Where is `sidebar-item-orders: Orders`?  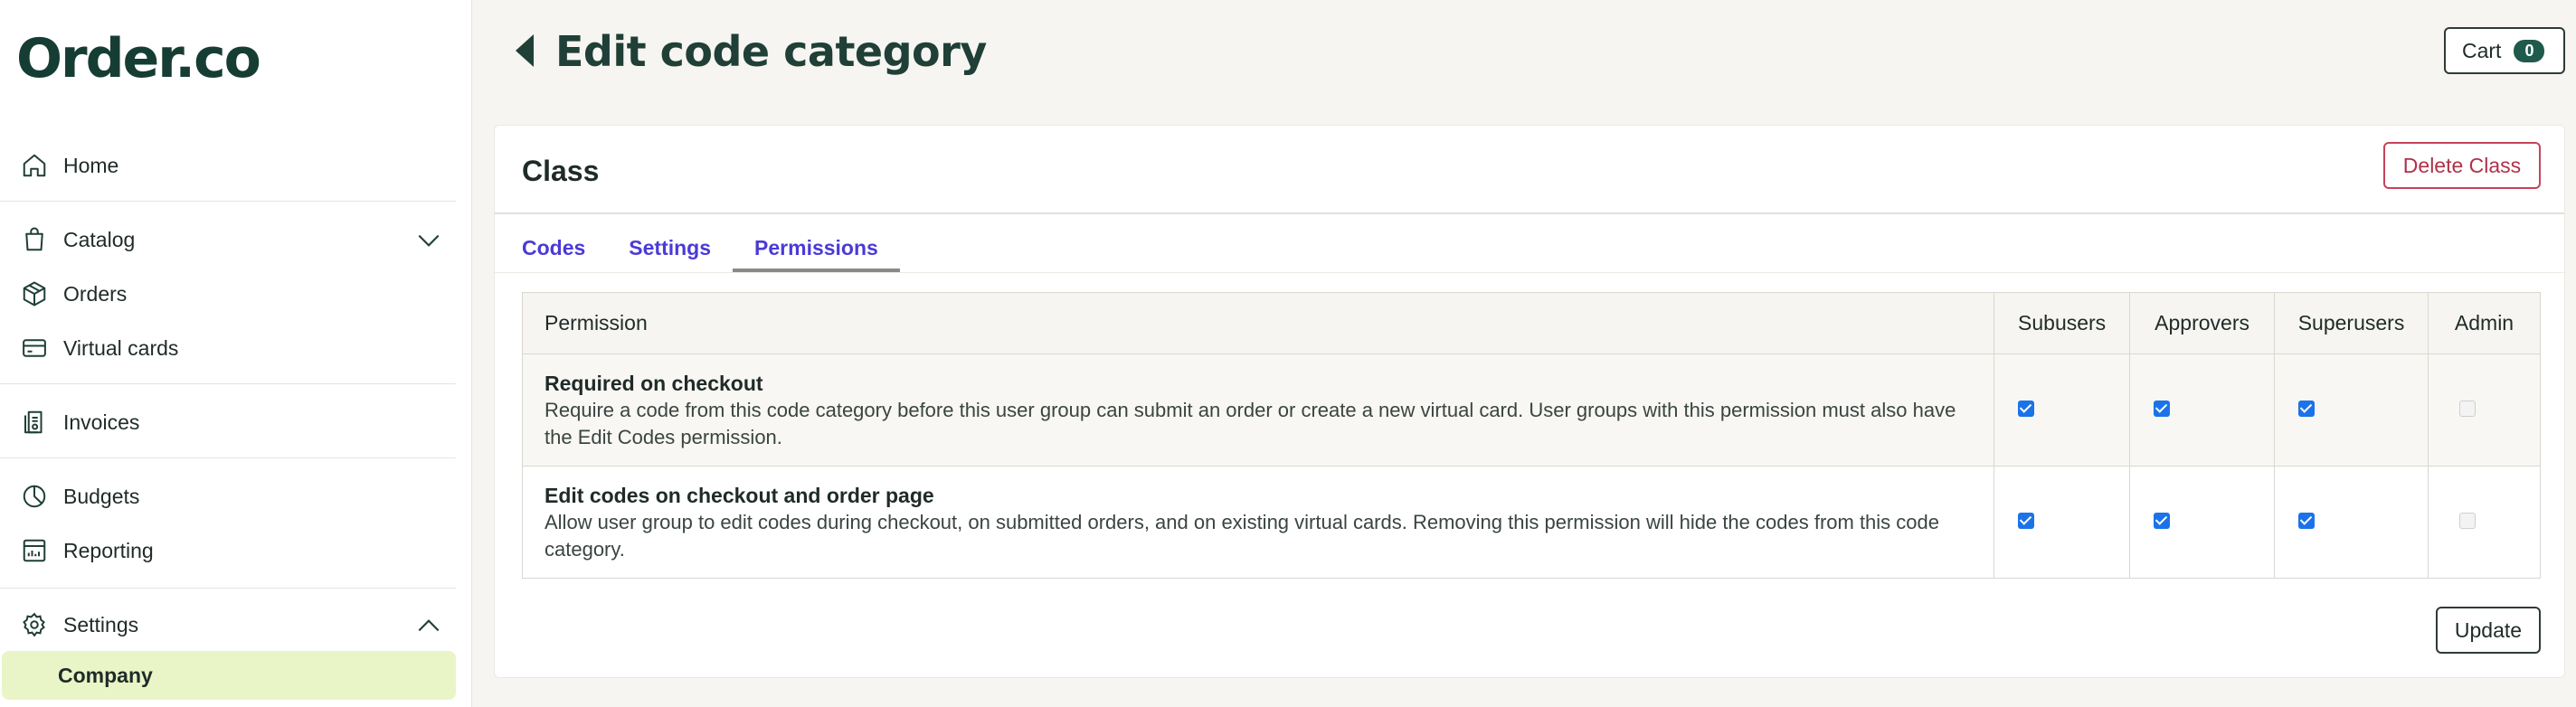
sidebar-item-orders: Orders is located at coordinates (237, 294).